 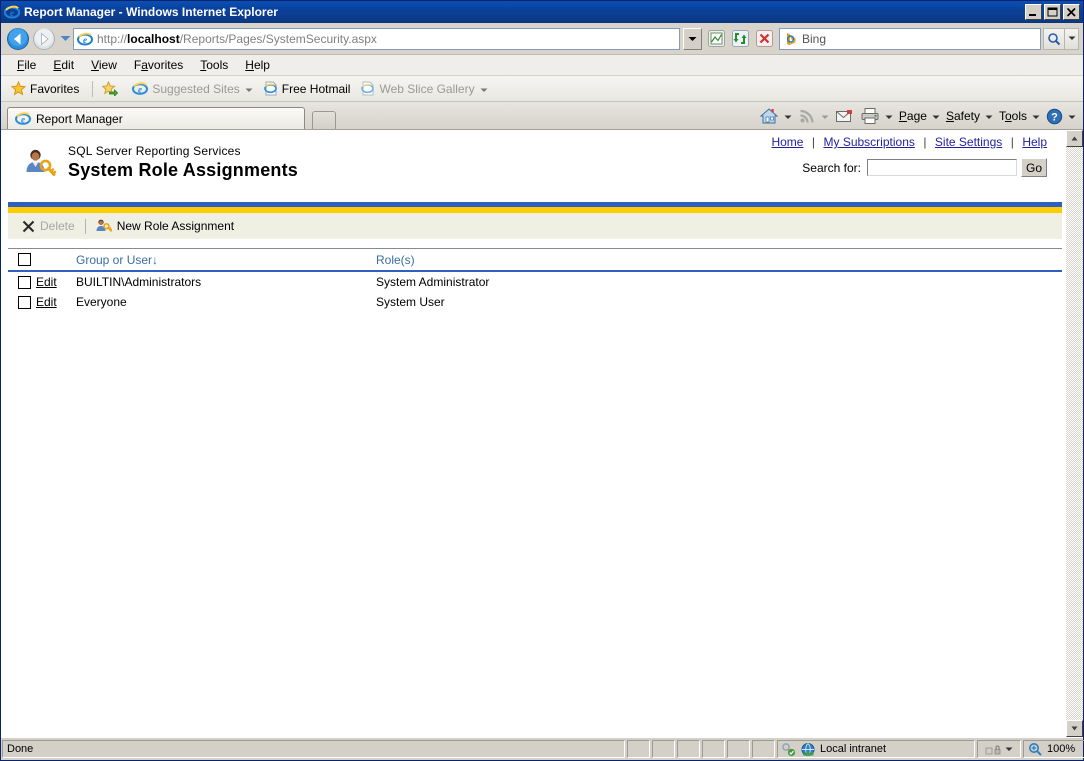 What do you see at coordinates (831, 167) in the screenshot?
I see `search-label: Search for:` at bounding box center [831, 167].